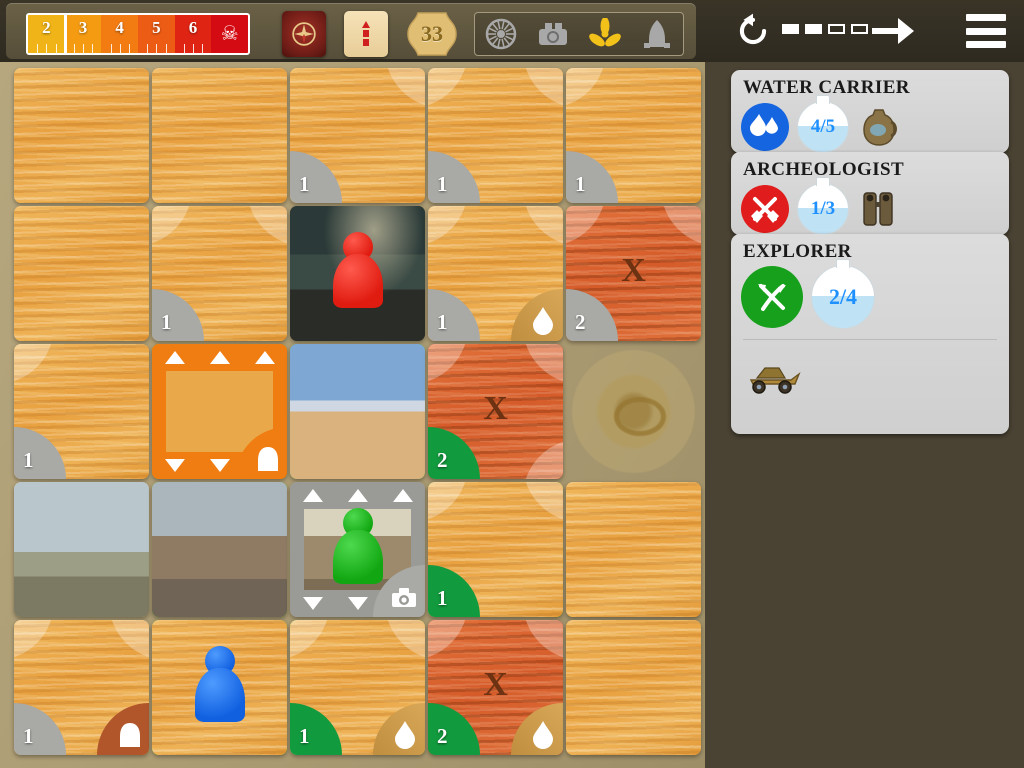  I want to click on hull-part-icon, so click(657, 34).